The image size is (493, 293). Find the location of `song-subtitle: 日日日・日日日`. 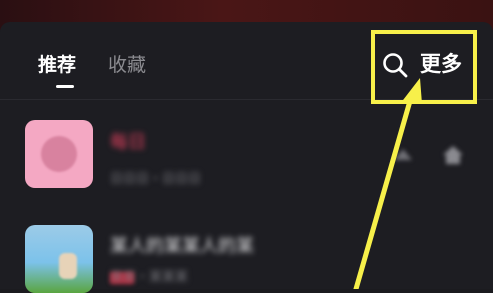

song-subtitle: 日日日・日日日 is located at coordinates (156, 179).